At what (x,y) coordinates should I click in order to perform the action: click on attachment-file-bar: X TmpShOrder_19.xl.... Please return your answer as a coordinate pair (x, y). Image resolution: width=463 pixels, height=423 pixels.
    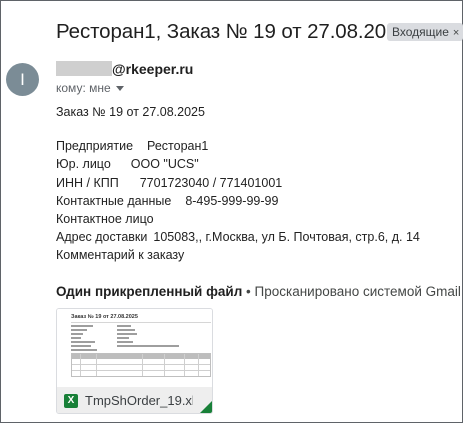
    Looking at the image, I should click on (134, 400).